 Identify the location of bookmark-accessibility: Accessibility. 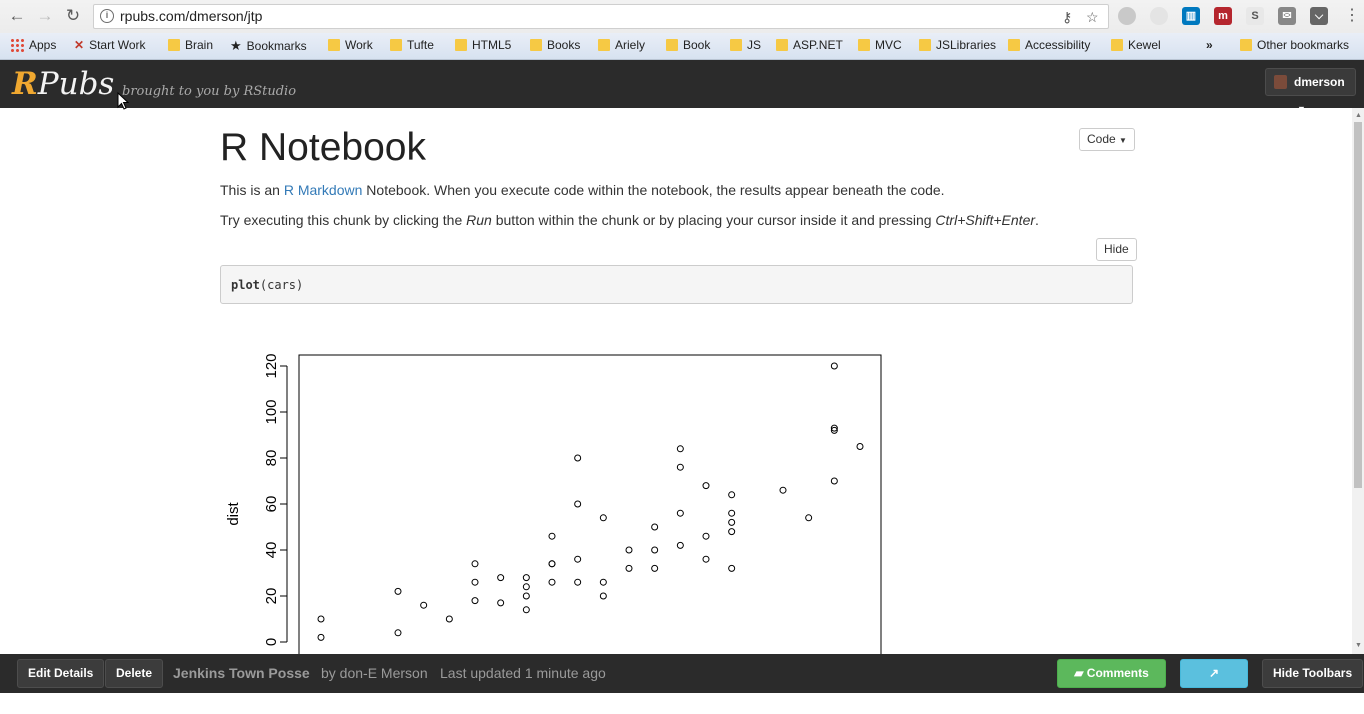
(1049, 45).